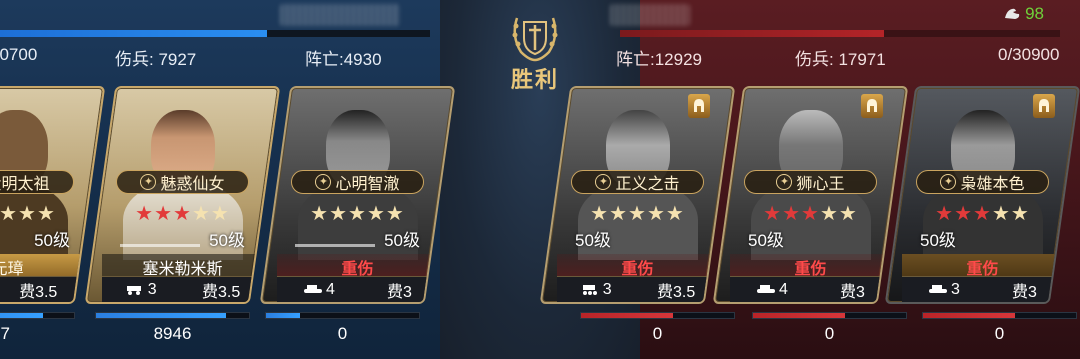  I want to click on siege-engine-icon, so click(589, 290).